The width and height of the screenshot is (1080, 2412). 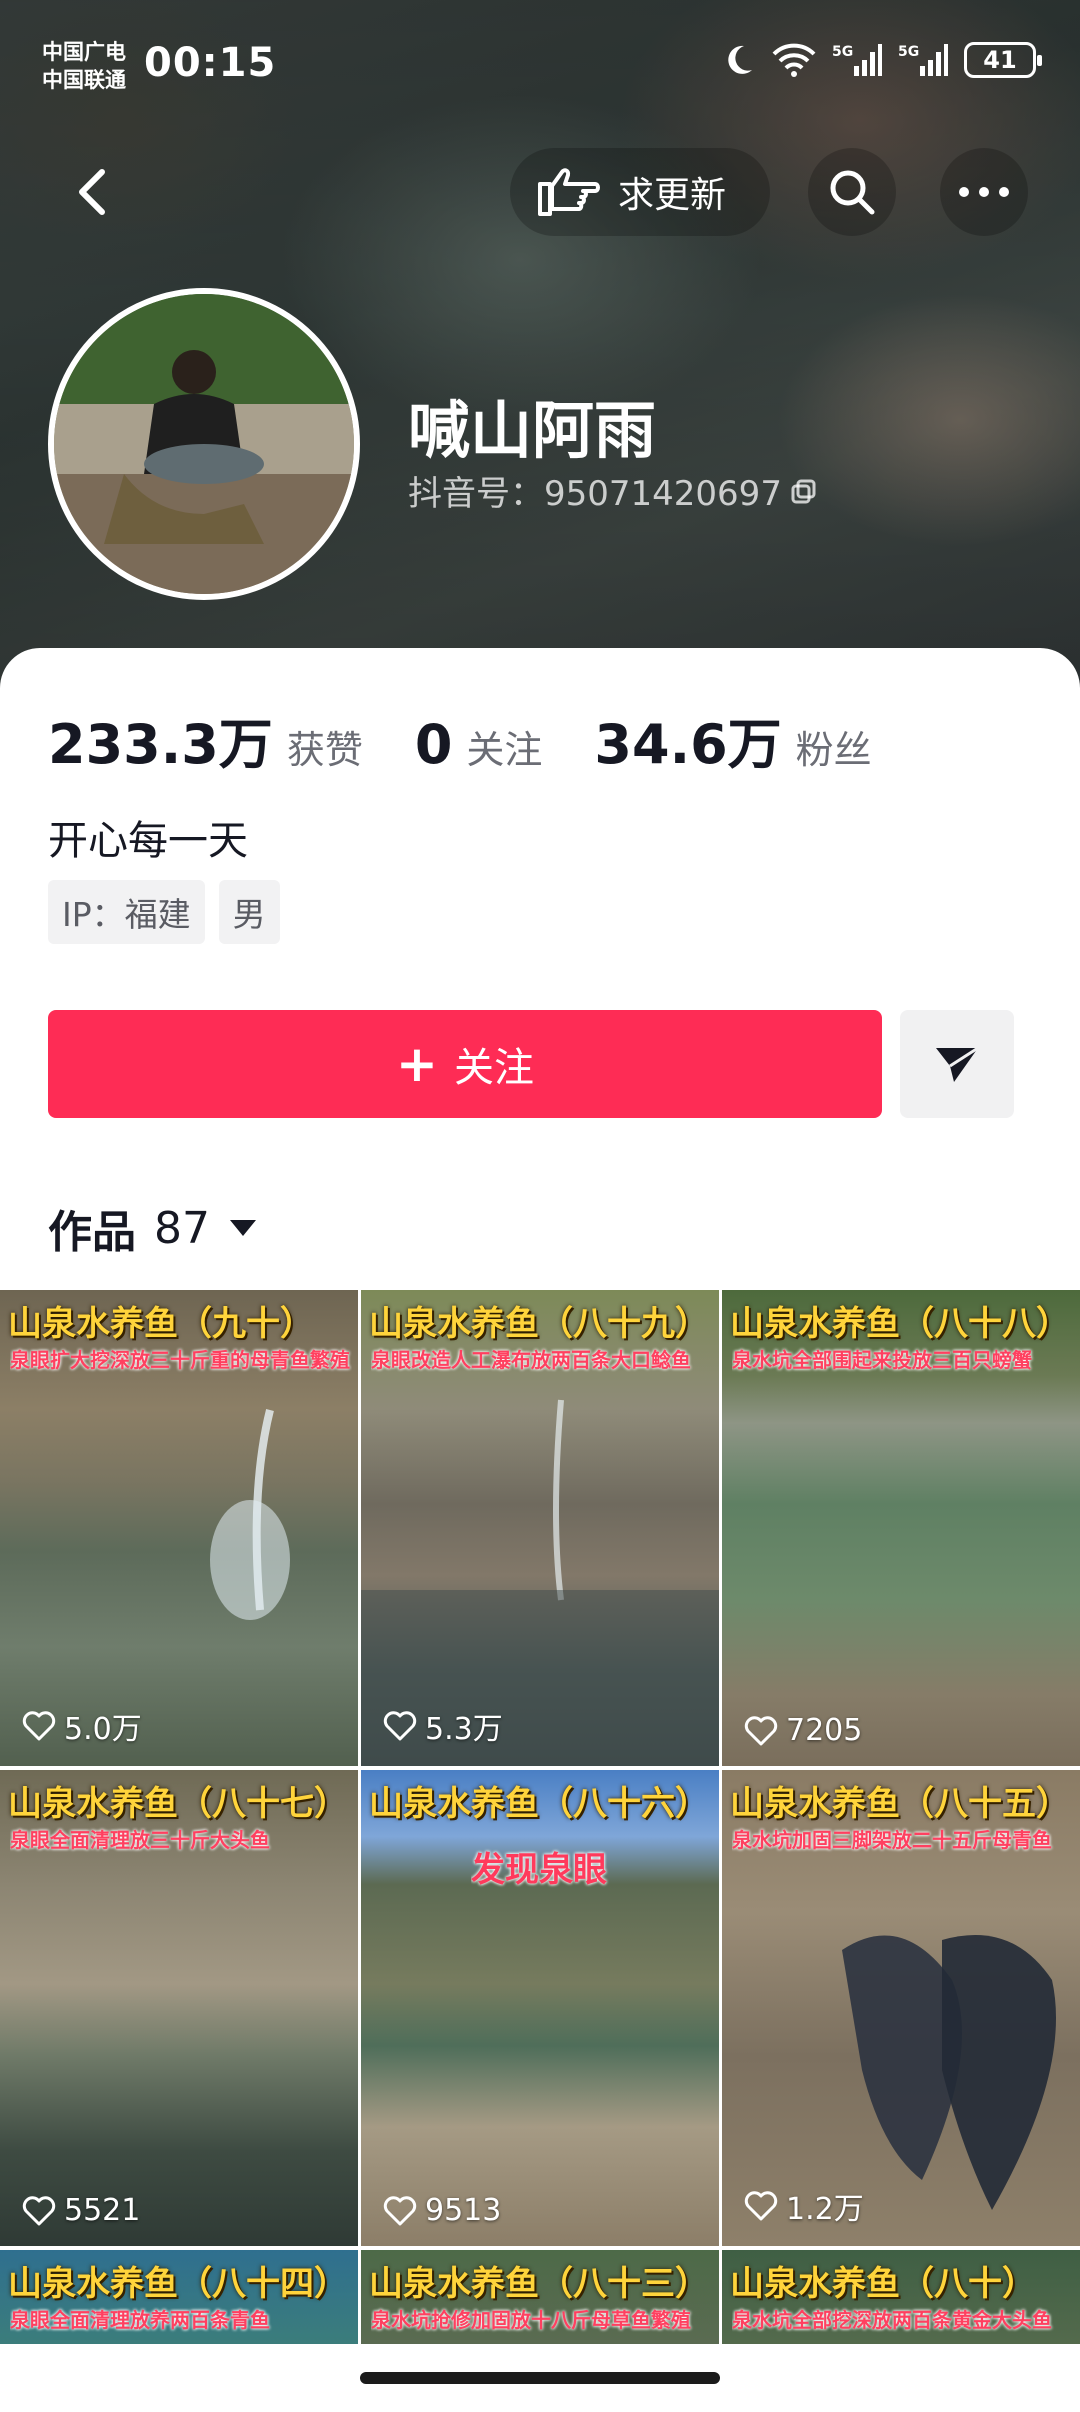 What do you see at coordinates (161, 1324) in the screenshot?
I see `video-title: 山泉水养鱼（九十）` at bounding box center [161, 1324].